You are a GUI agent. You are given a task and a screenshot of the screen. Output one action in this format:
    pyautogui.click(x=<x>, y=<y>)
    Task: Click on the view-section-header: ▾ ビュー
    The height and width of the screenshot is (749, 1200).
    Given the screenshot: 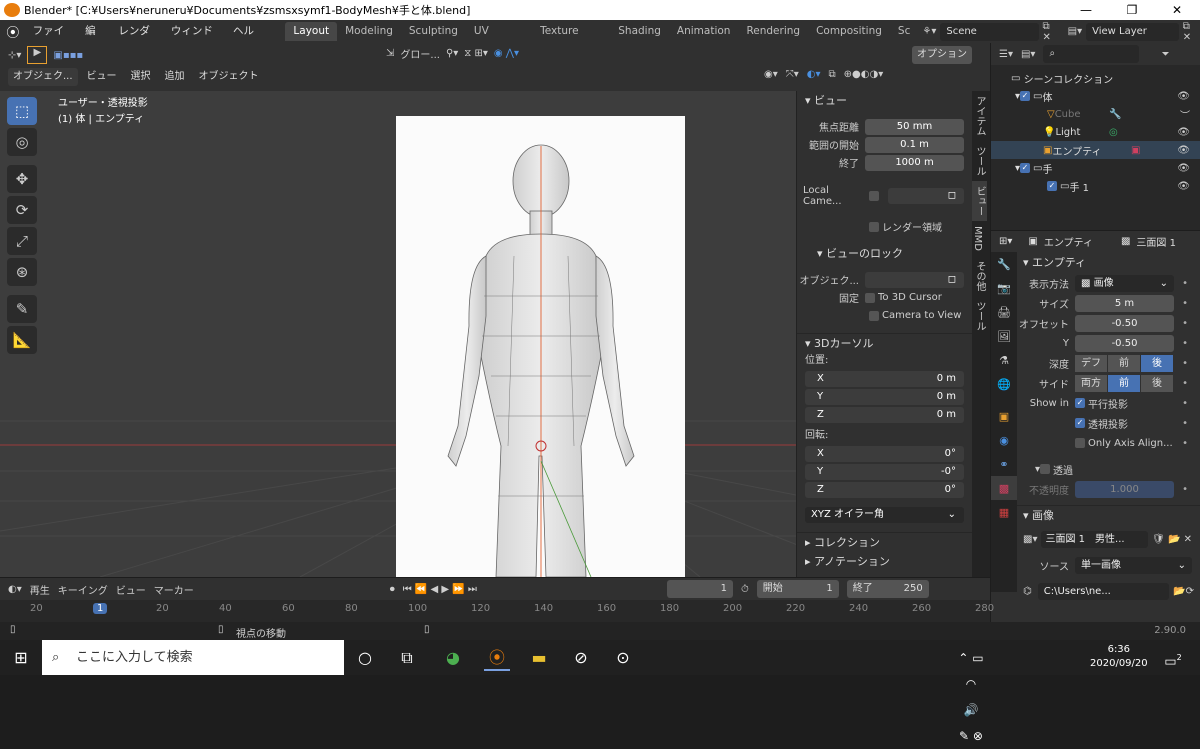 What is the action you would take?
    pyautogui.click(x=884, y=101)
    